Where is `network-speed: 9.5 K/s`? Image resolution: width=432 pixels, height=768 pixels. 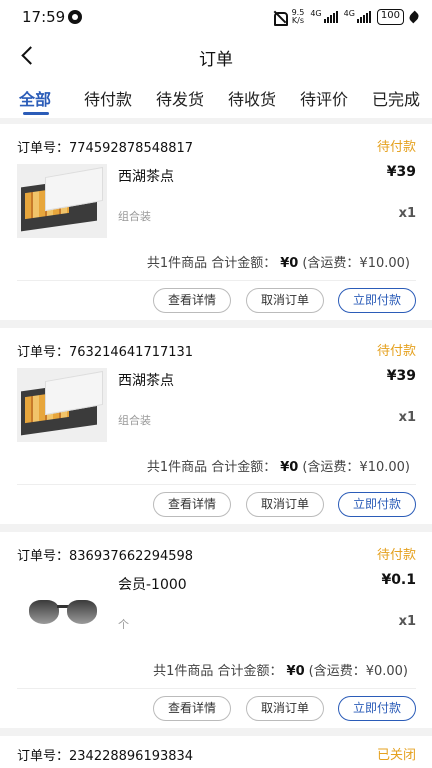
network-speed: 9.5 K/s is located at coordinates (298, 17).